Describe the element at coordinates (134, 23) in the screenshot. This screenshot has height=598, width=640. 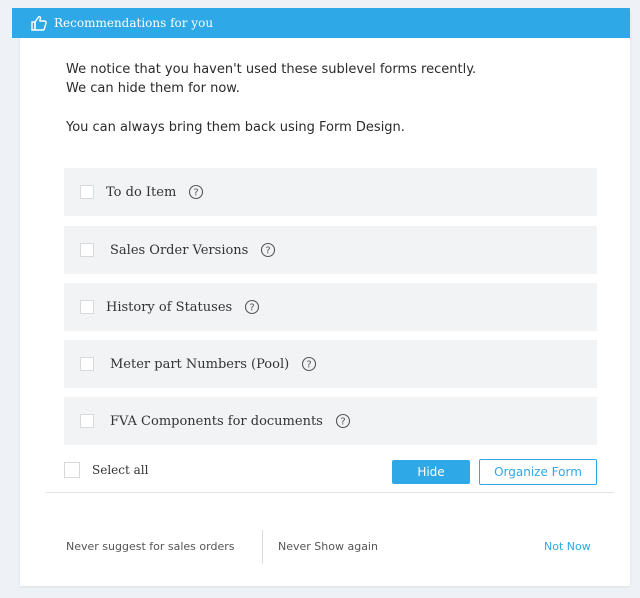
I see `header-title: Recommendations for you` at that location.